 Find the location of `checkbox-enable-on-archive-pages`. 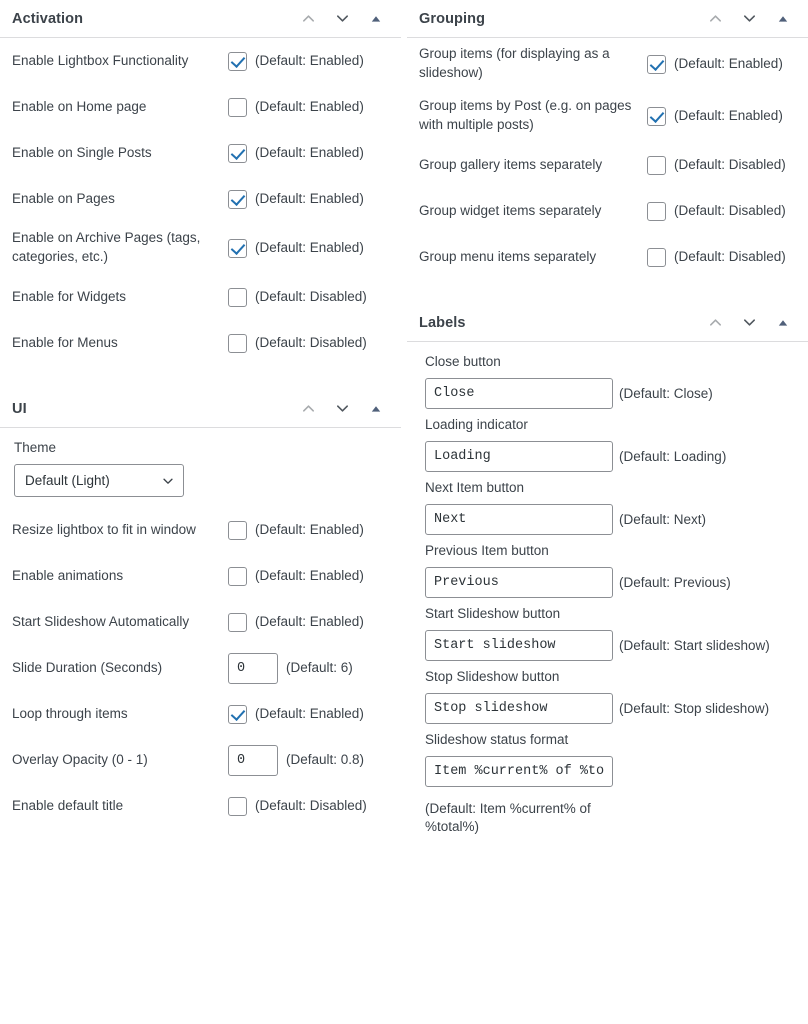

checkbox-enable-on-archive-pages is located at coordinates (237, 248).